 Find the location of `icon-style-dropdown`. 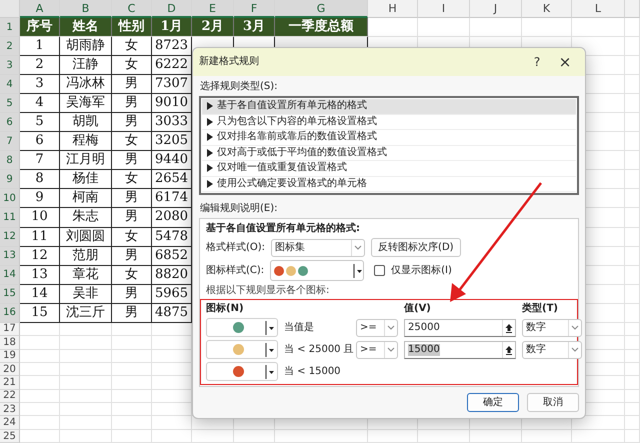

icon-style-dropdown is located at coordinates (317, 270).